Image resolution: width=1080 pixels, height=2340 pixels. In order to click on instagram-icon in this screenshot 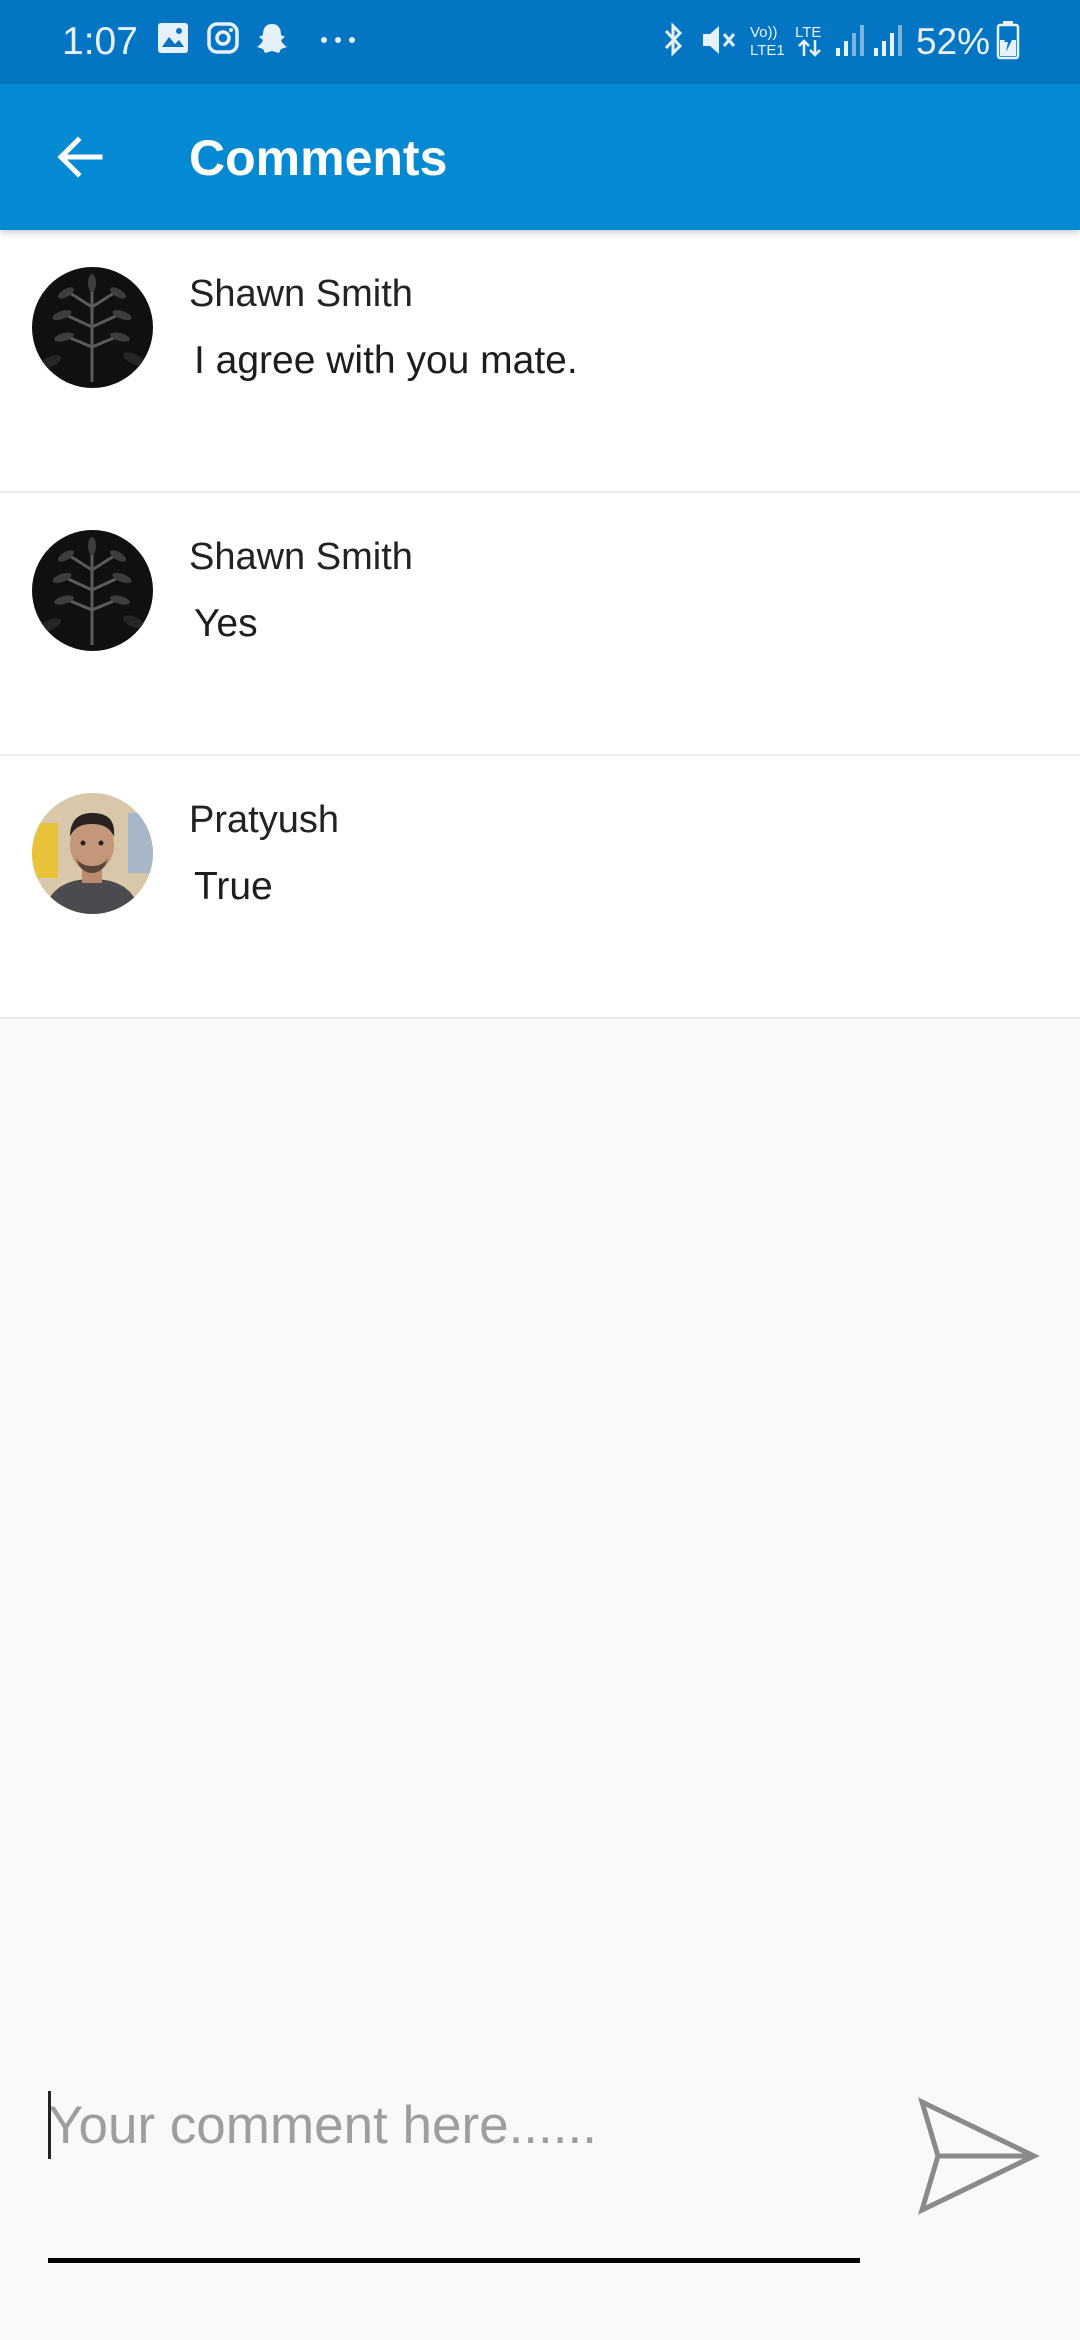, I will do `click(223, 38)`.